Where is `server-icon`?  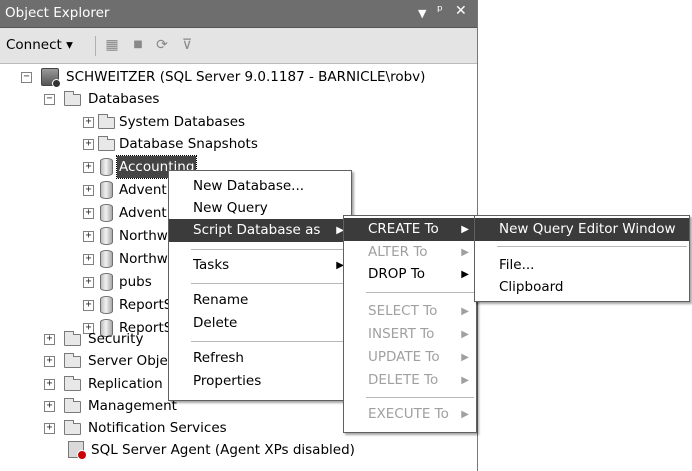 server-icon is located at coordinates (51, 78).